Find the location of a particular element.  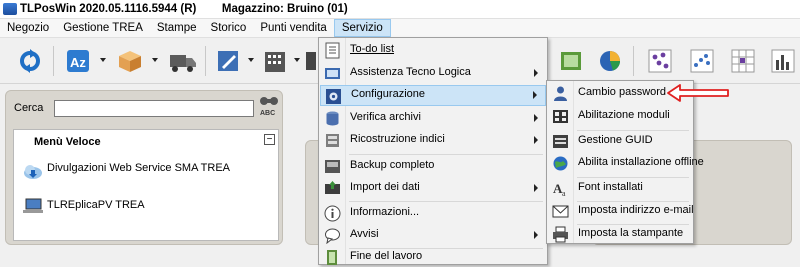

truck-icon is located at coordinates (183, 63).